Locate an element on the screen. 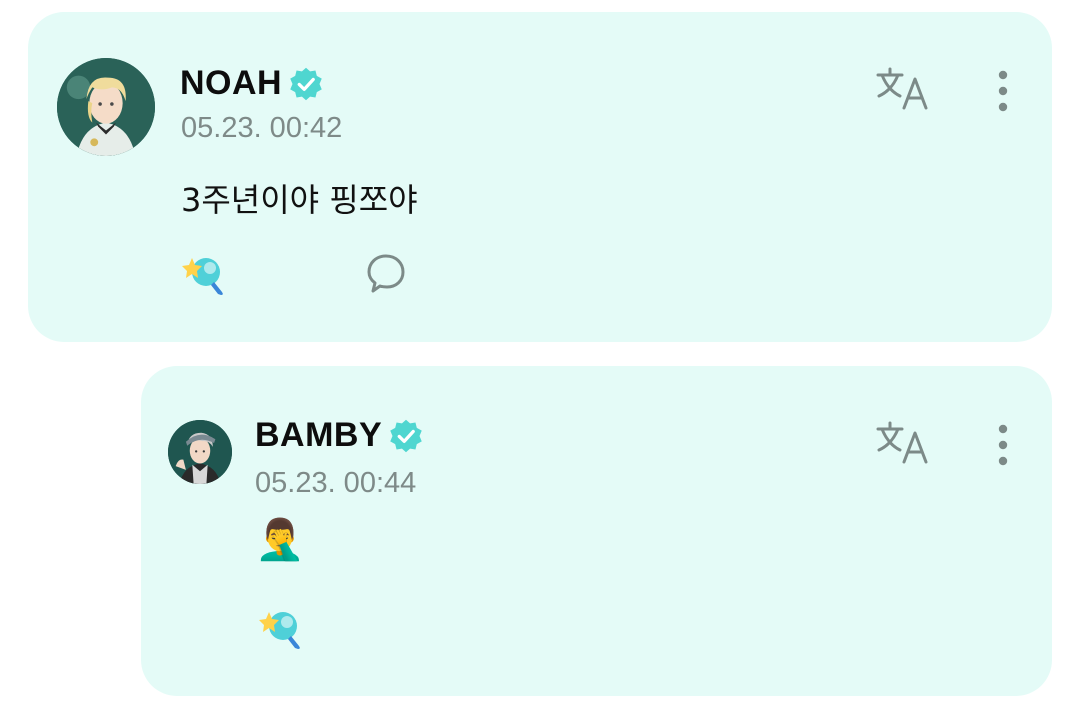  author-row: BAMBY is located at coordinates (339, 435).